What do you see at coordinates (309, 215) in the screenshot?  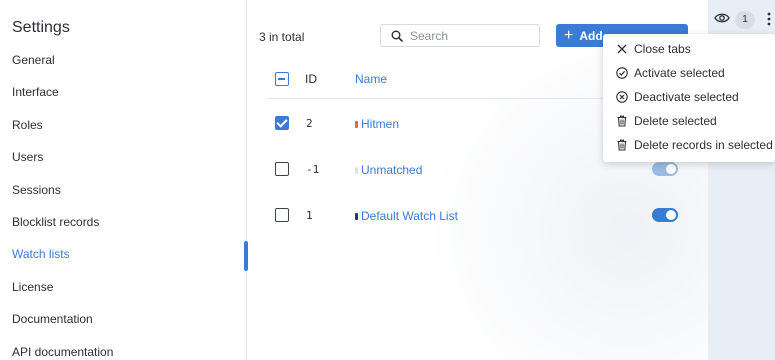 I see `row-id: 1` at bounding box center [309, 215].